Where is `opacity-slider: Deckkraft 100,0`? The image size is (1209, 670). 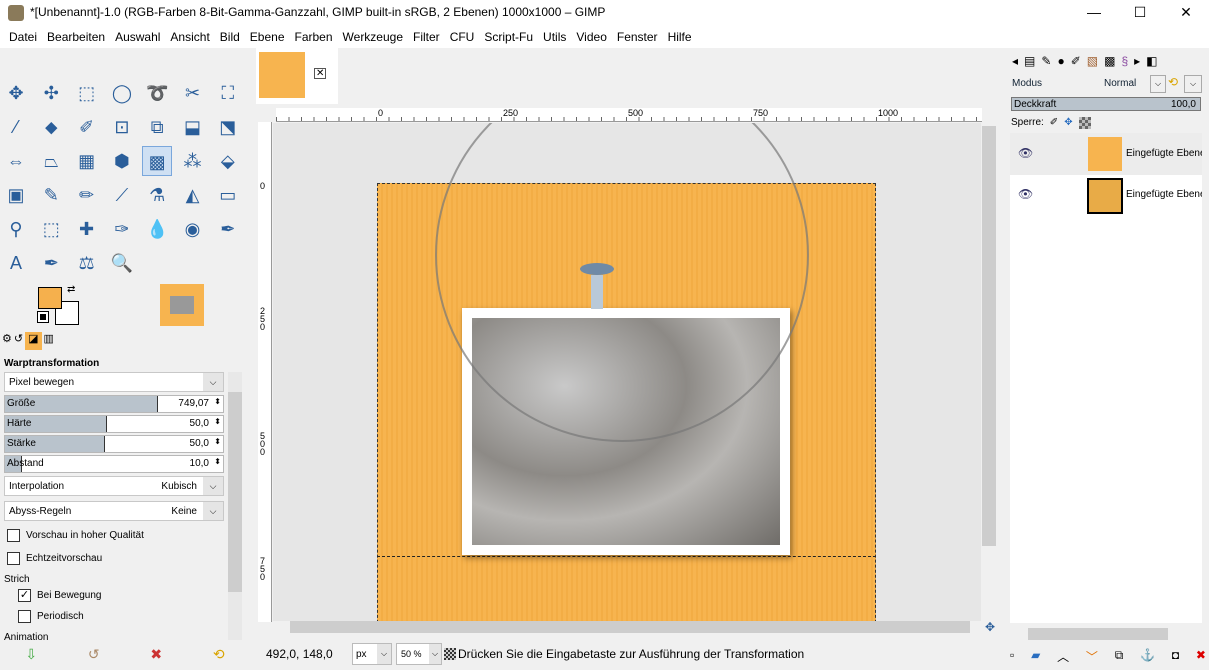 opacity-slider: Deckkraft 100,0 is located at coordinates (1106, 104).